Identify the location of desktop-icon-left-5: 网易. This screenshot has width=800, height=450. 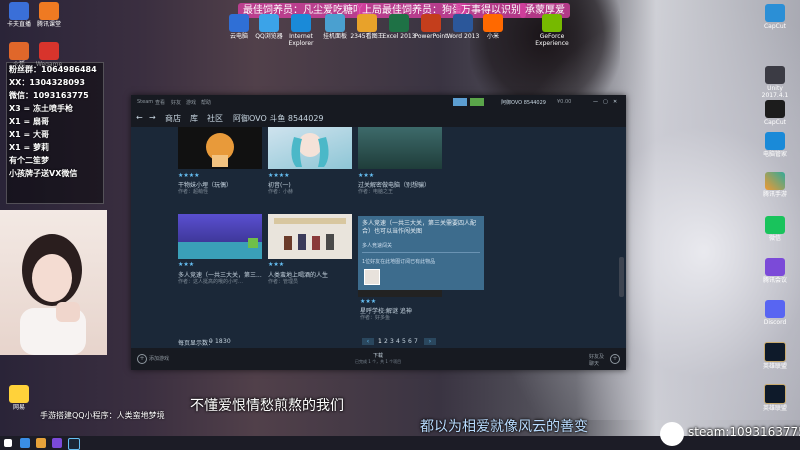
(19, 398).